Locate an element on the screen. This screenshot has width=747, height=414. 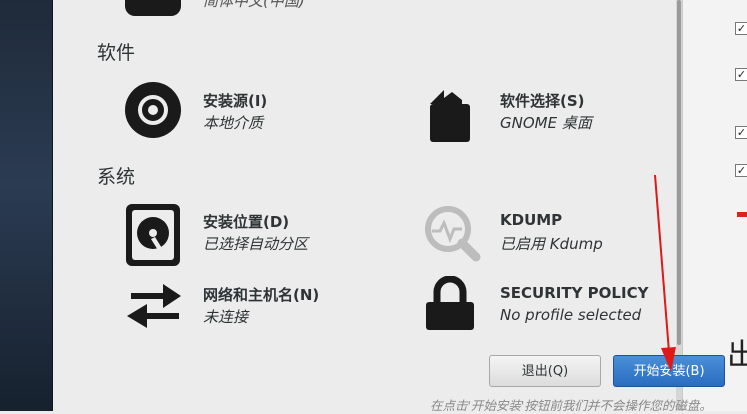
desktop-background-left is located at coordinates (26, 205).